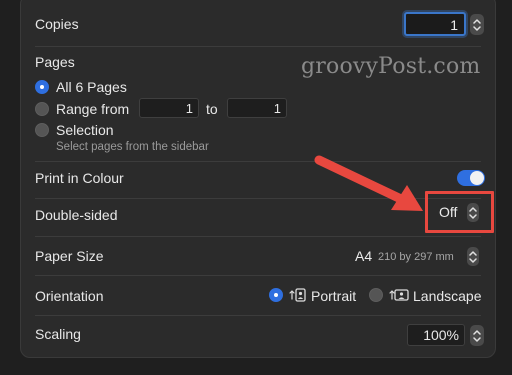  I want to click on selection-label: Selection, so click(85, 130).